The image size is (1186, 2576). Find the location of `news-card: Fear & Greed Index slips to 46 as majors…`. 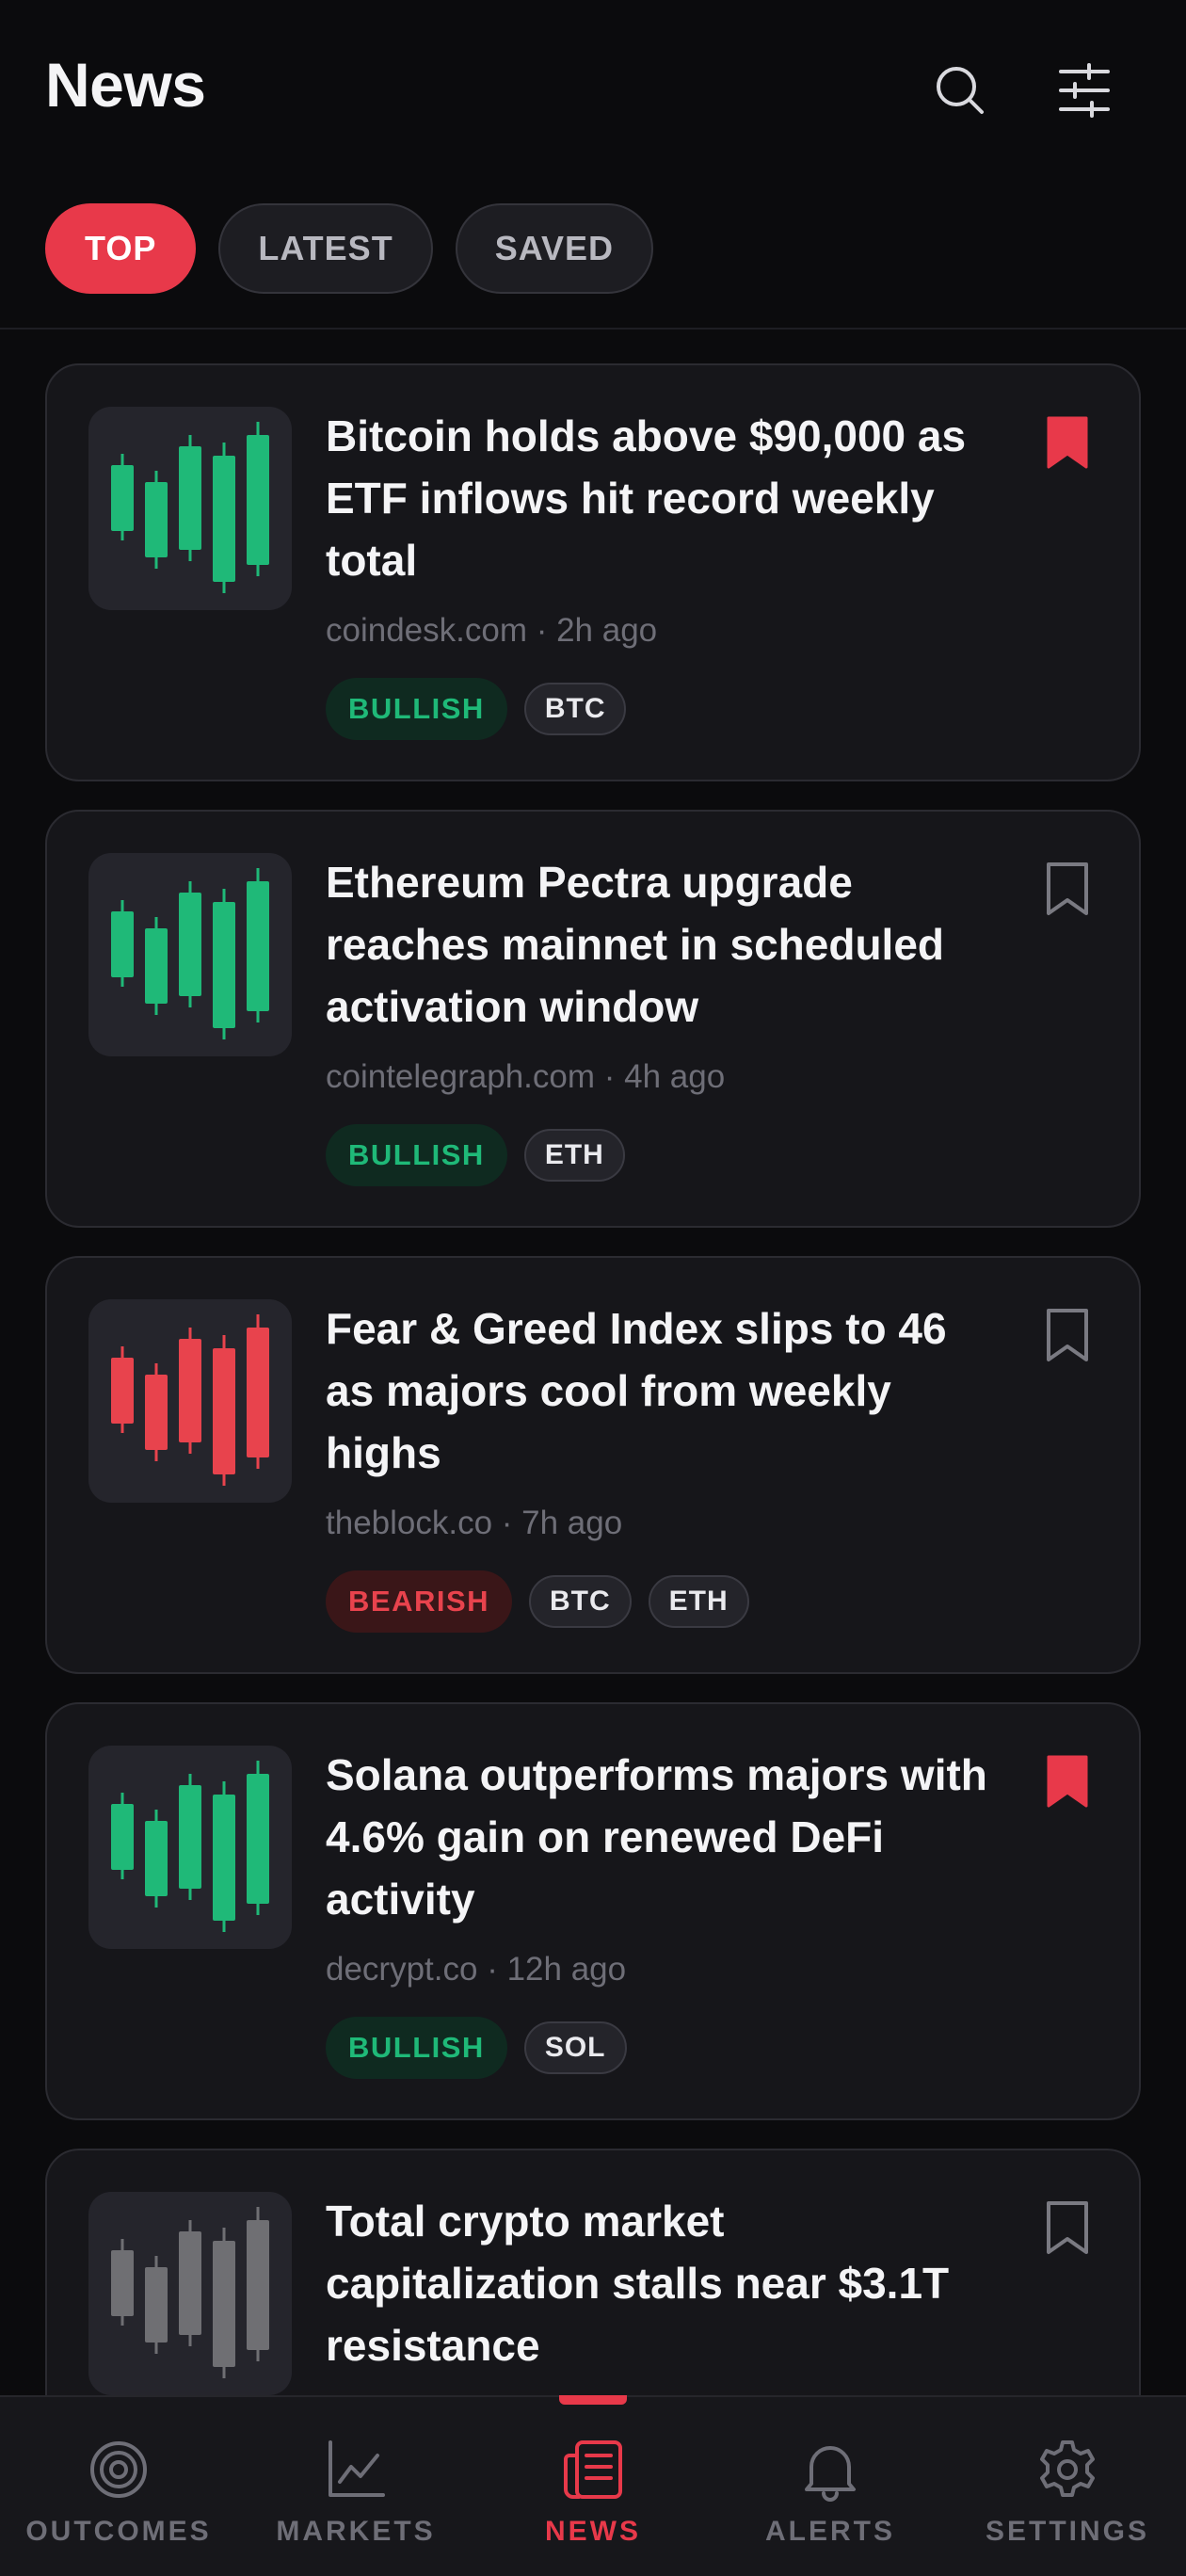

news-card: Fear & Greed Index slips to 46 as majors… is located at coordinates (593, 1465).